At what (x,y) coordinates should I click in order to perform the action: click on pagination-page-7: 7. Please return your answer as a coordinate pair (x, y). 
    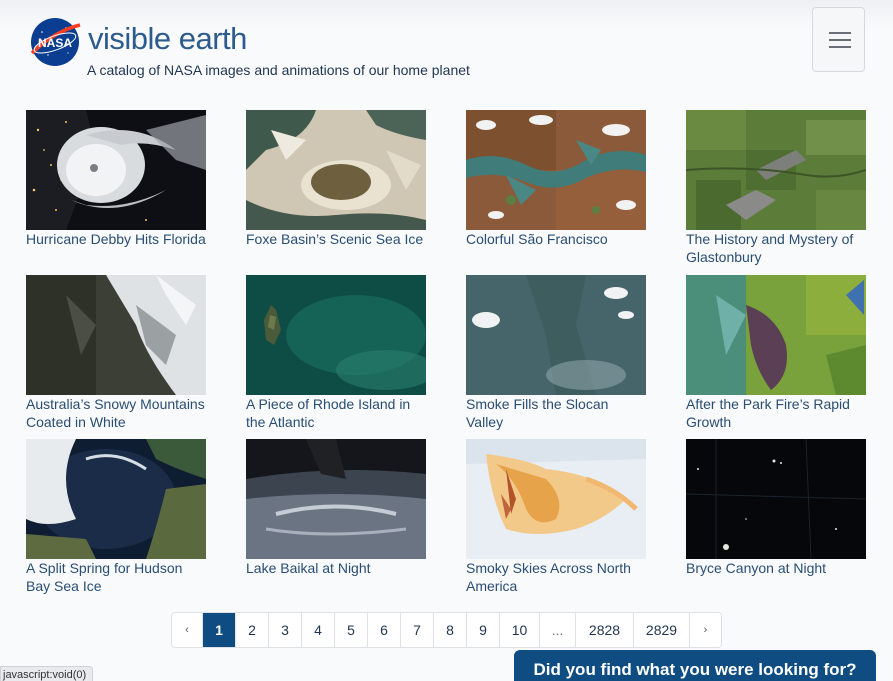
    Looking at the image, I should click on (417, 630).